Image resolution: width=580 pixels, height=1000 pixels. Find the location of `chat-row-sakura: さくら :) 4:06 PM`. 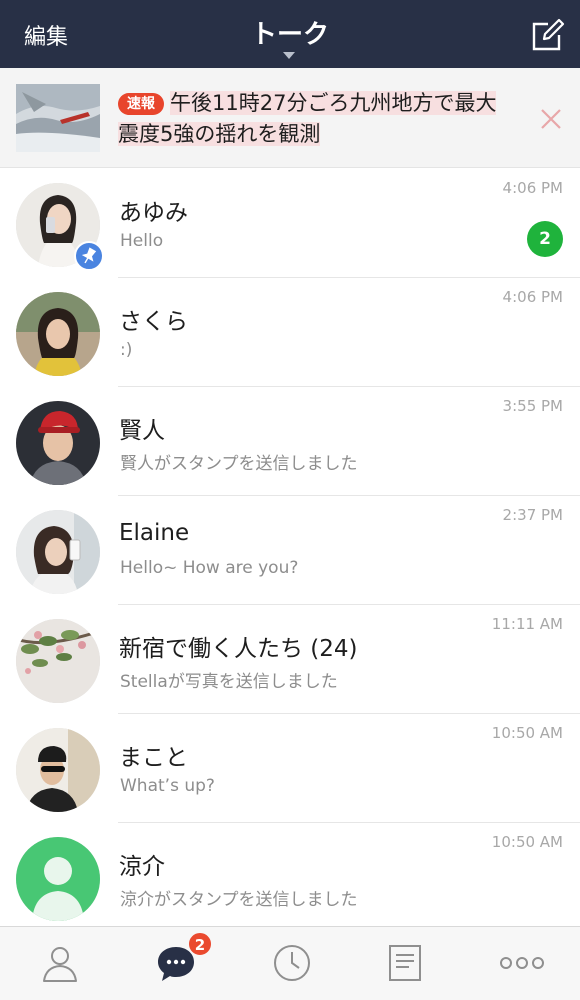

chat-row-sakura: さくら :) 4:06 PM is located at coordinates (290, 332).